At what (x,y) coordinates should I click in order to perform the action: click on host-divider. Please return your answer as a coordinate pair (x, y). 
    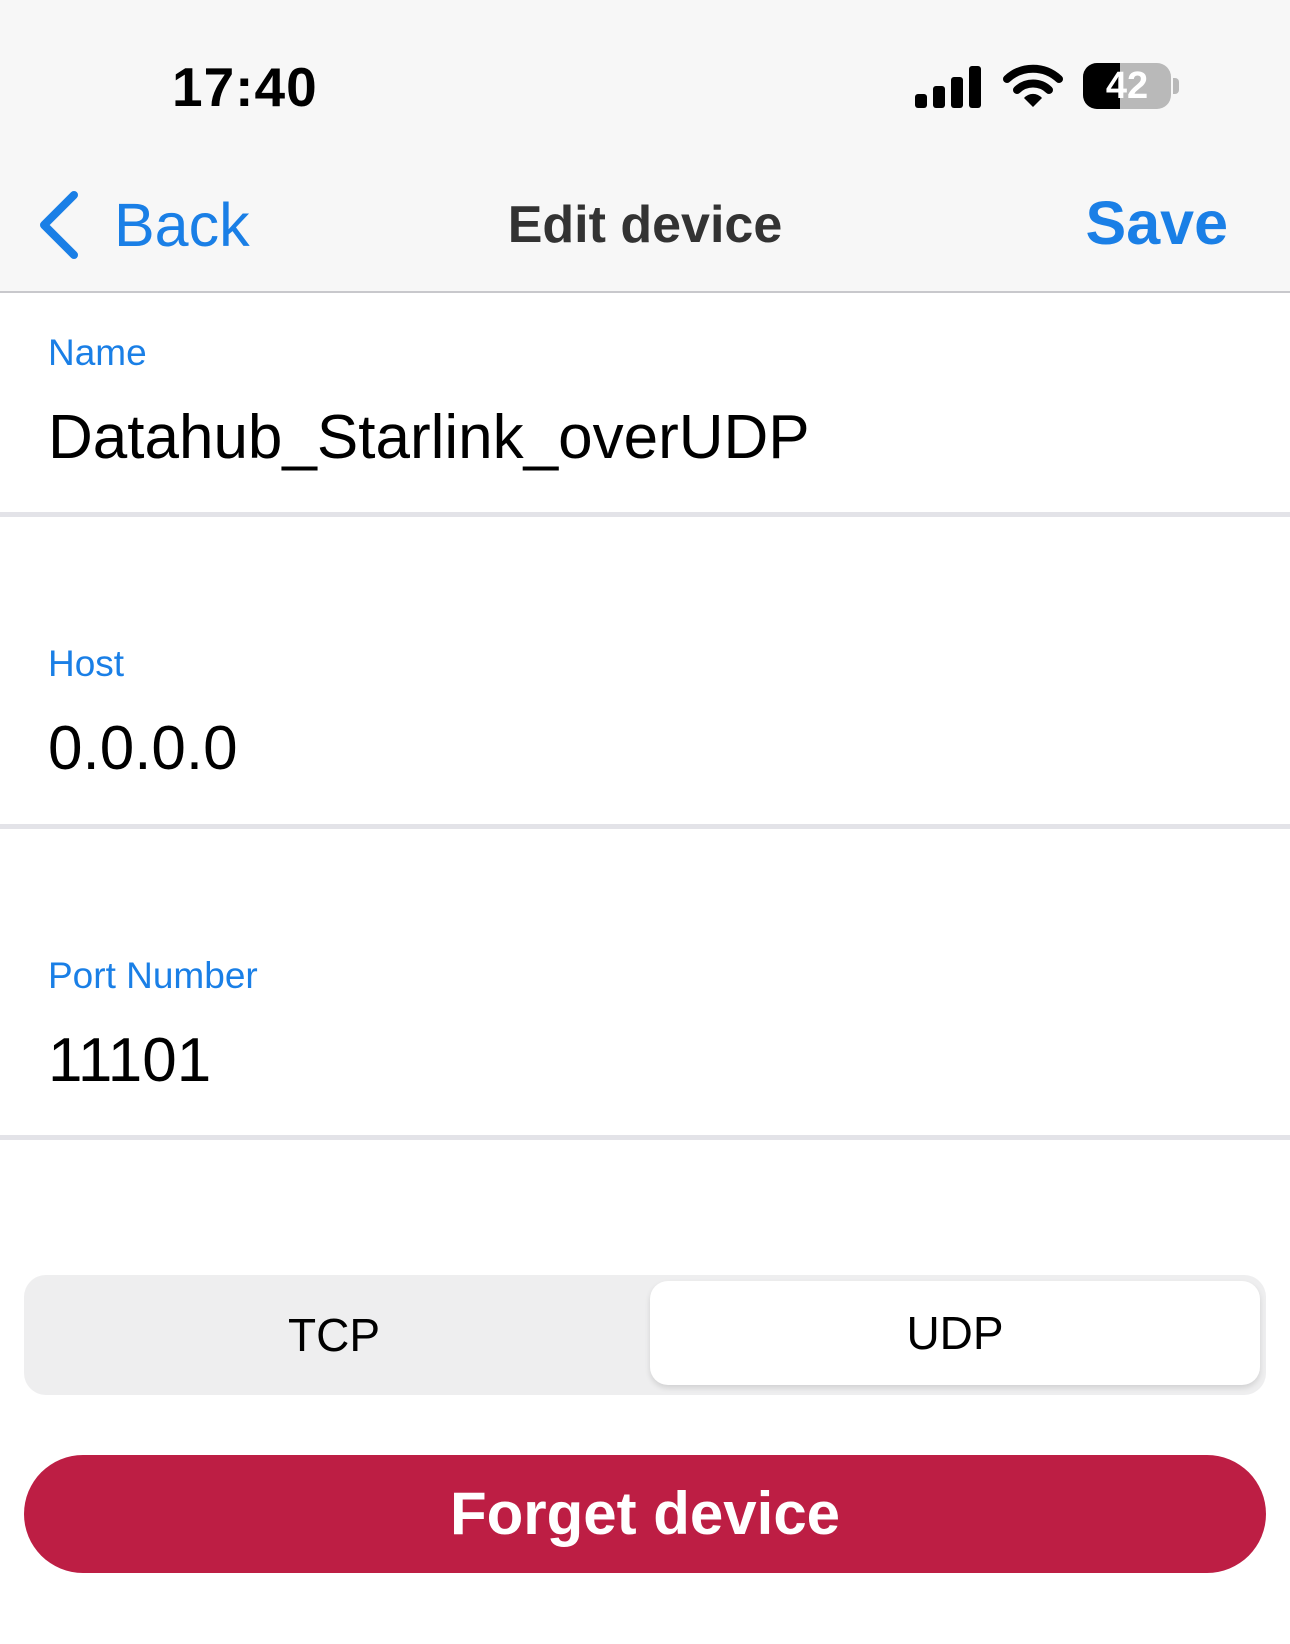
    Looking at the image, I should click on (645, 826).